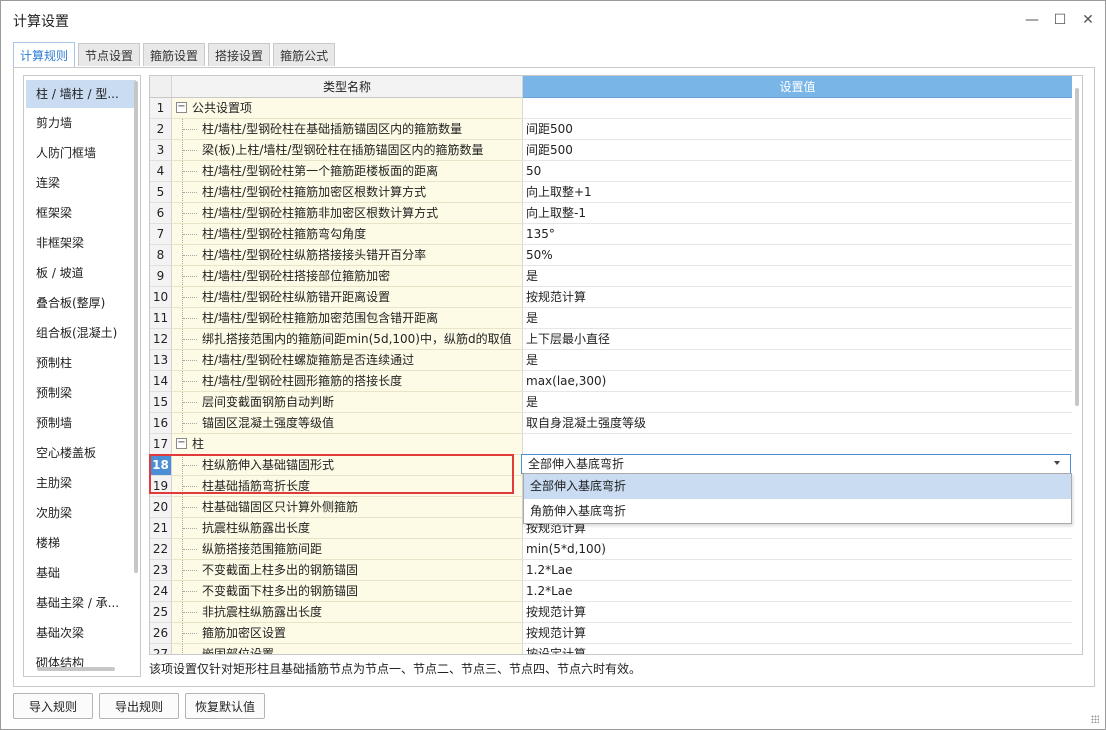  Describe the element at coordinates (347, 549) in the screenshot. I see `row-name-cell: 纵筋搭接范围箍筋间距` at that location.